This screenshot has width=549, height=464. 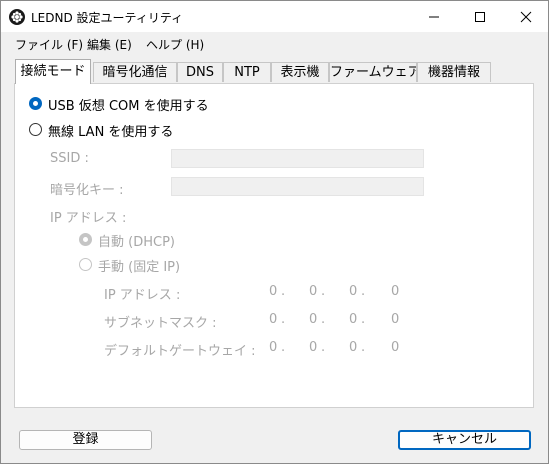 I want to click on default-gateway-label: デフォルトゲートウェイ :, so click(x=180, y=351).